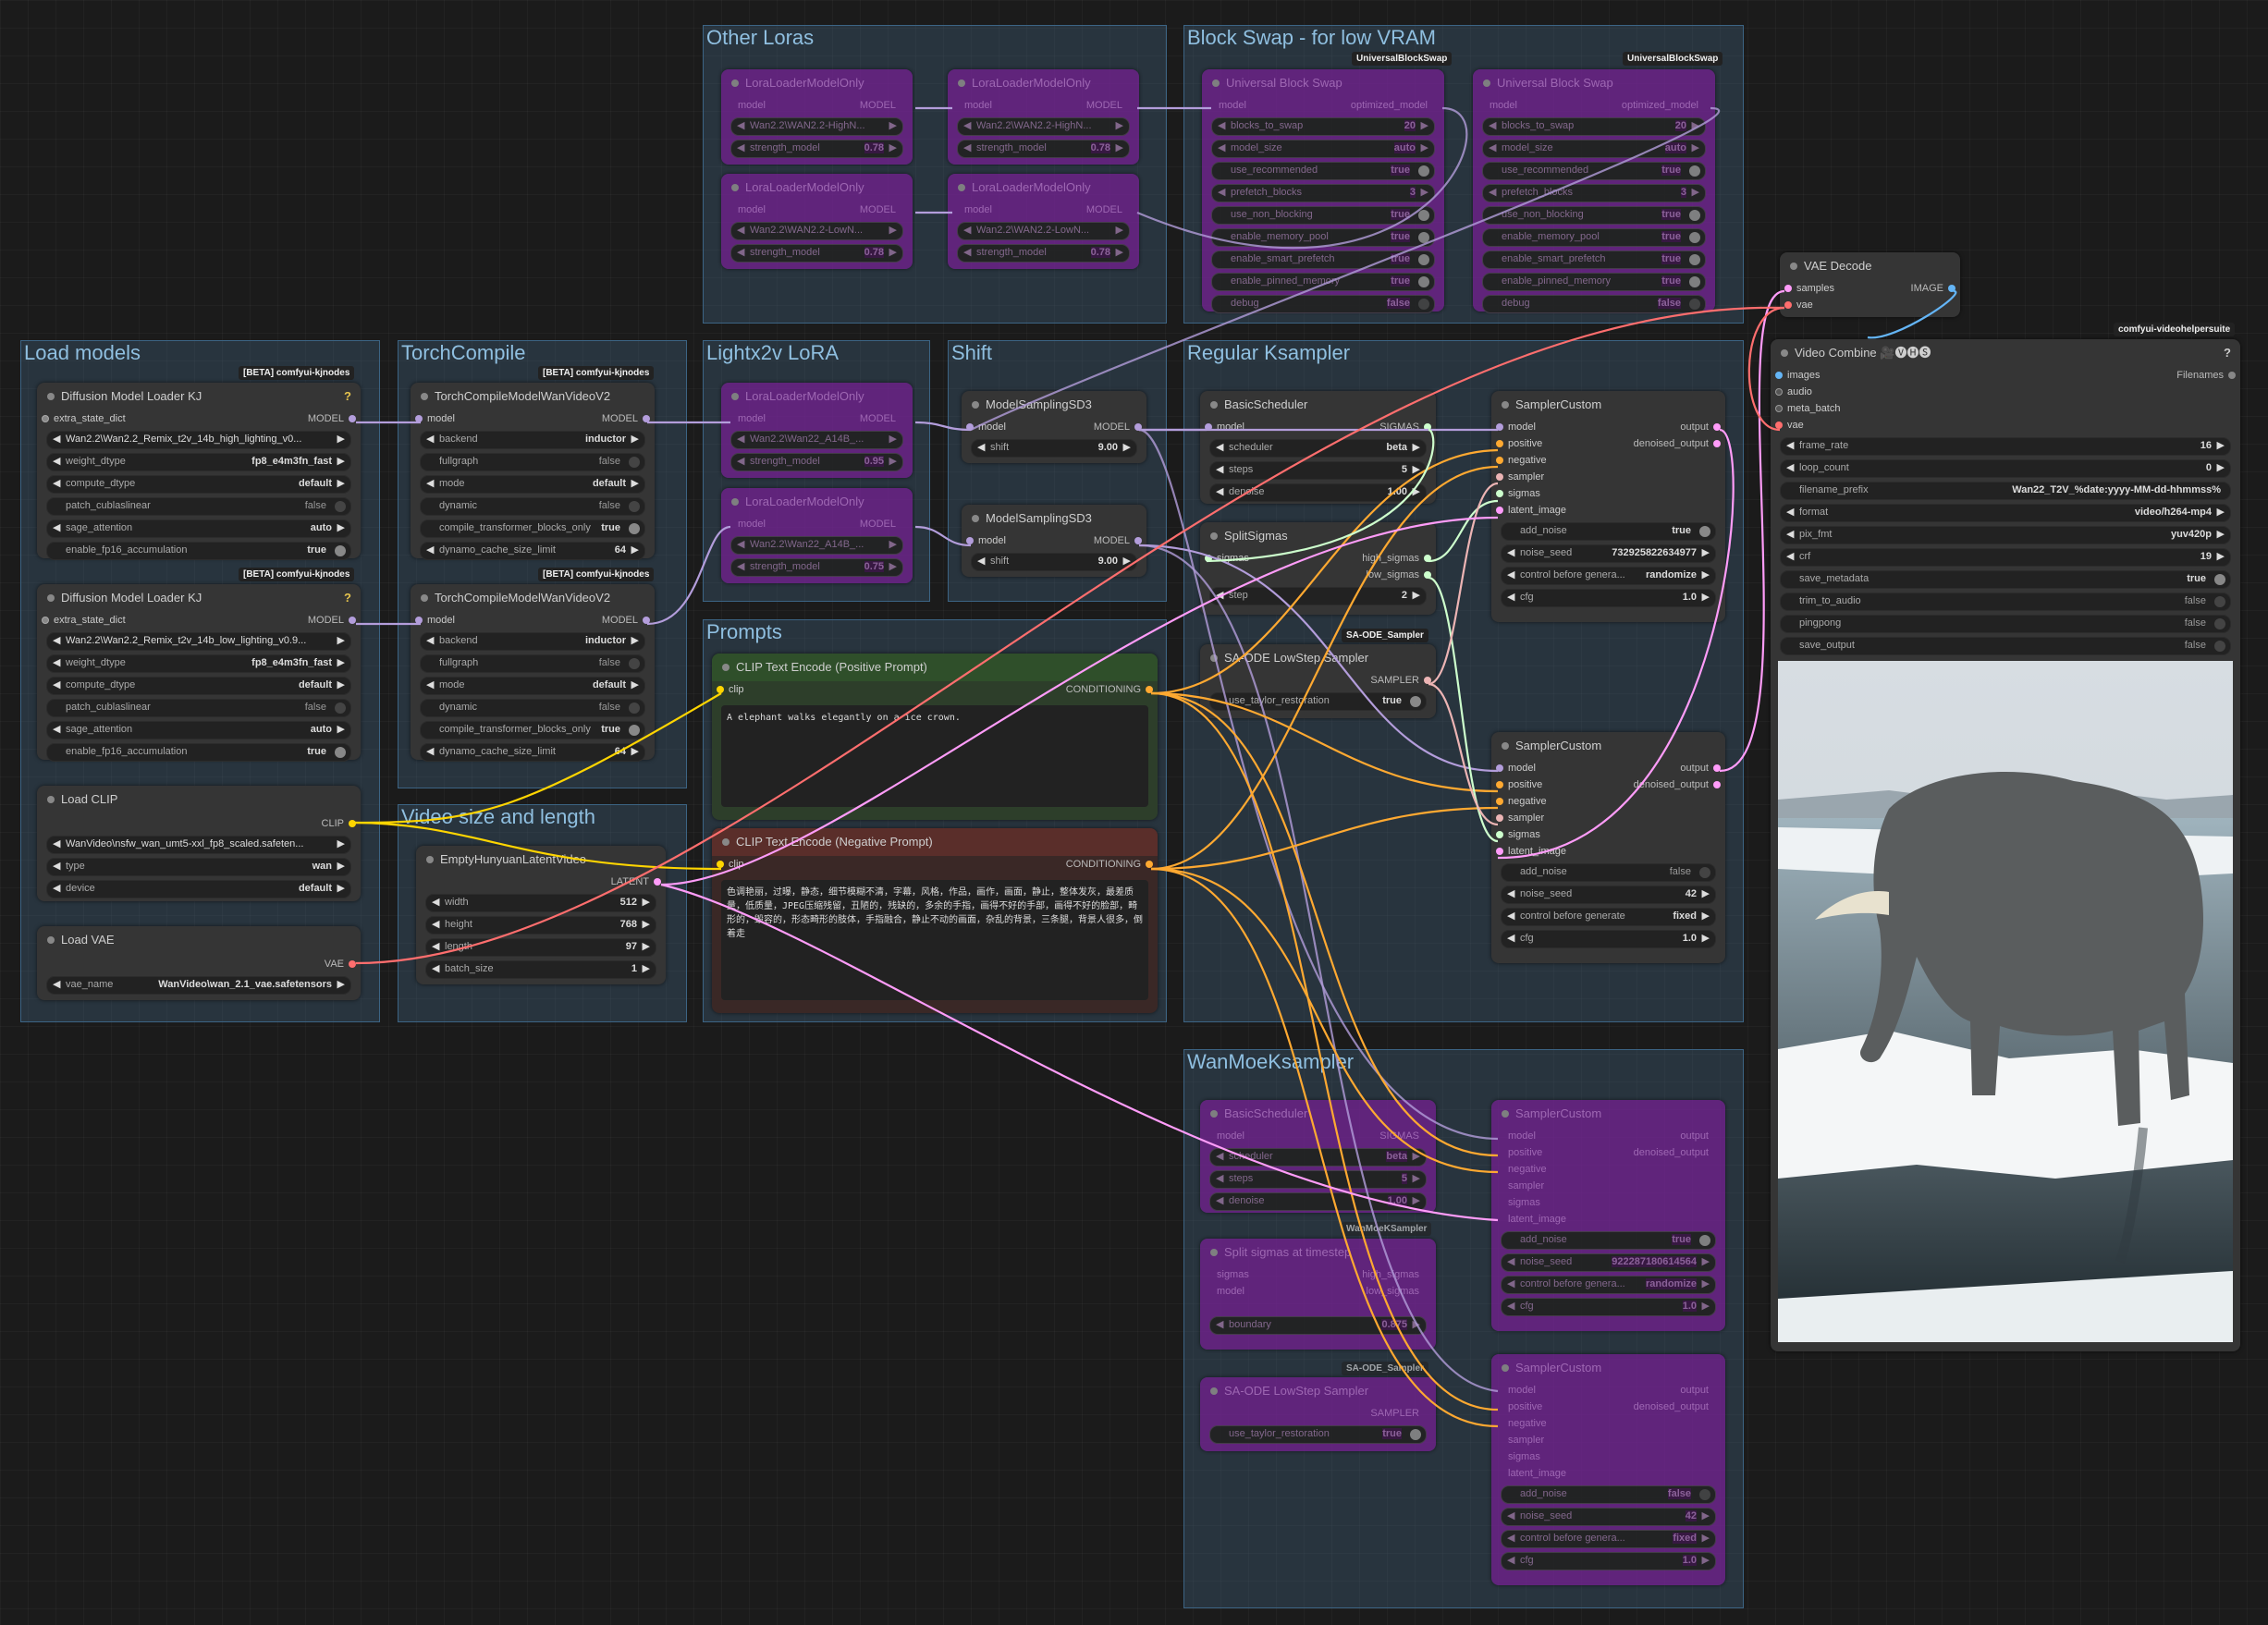 This screenshot has height=1625, width=2268. Describe the element at coordinates (1323, 259) in the screenshot. I see `enable-smart-prefetch-toggle: enable_smart_prefetch true` at that location.